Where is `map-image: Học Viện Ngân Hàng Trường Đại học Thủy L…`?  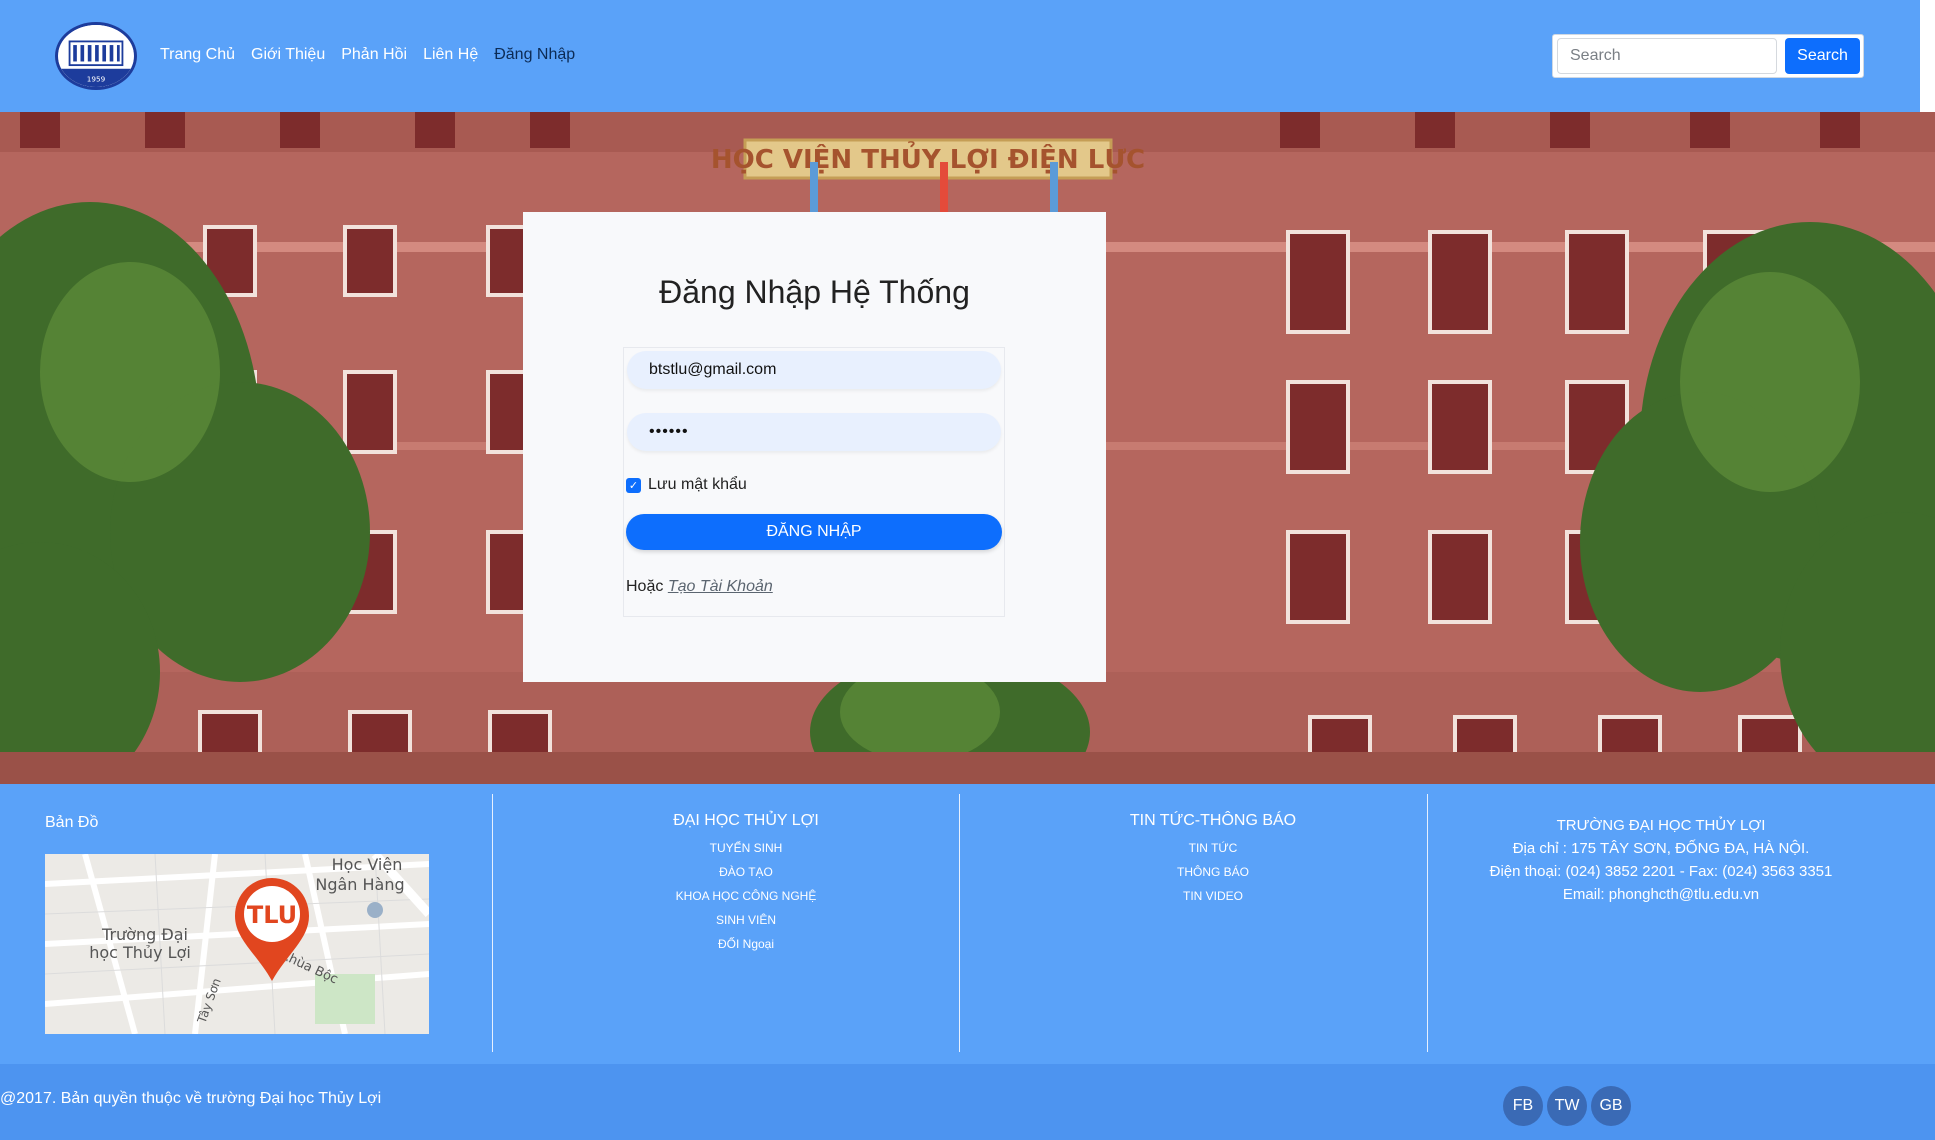
map-image: Học Viện Ngân Hàng Trường Đại học Thủy L… is located at coordinates (237, 944).